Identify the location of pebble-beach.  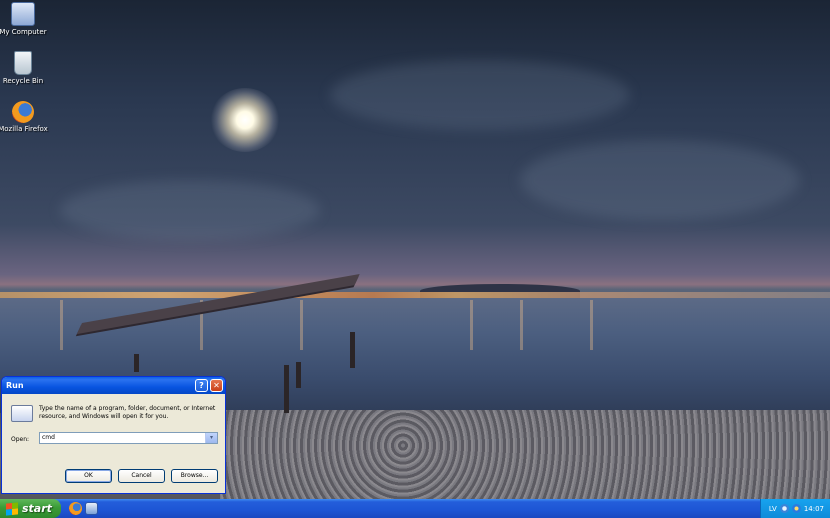
(525, 454).